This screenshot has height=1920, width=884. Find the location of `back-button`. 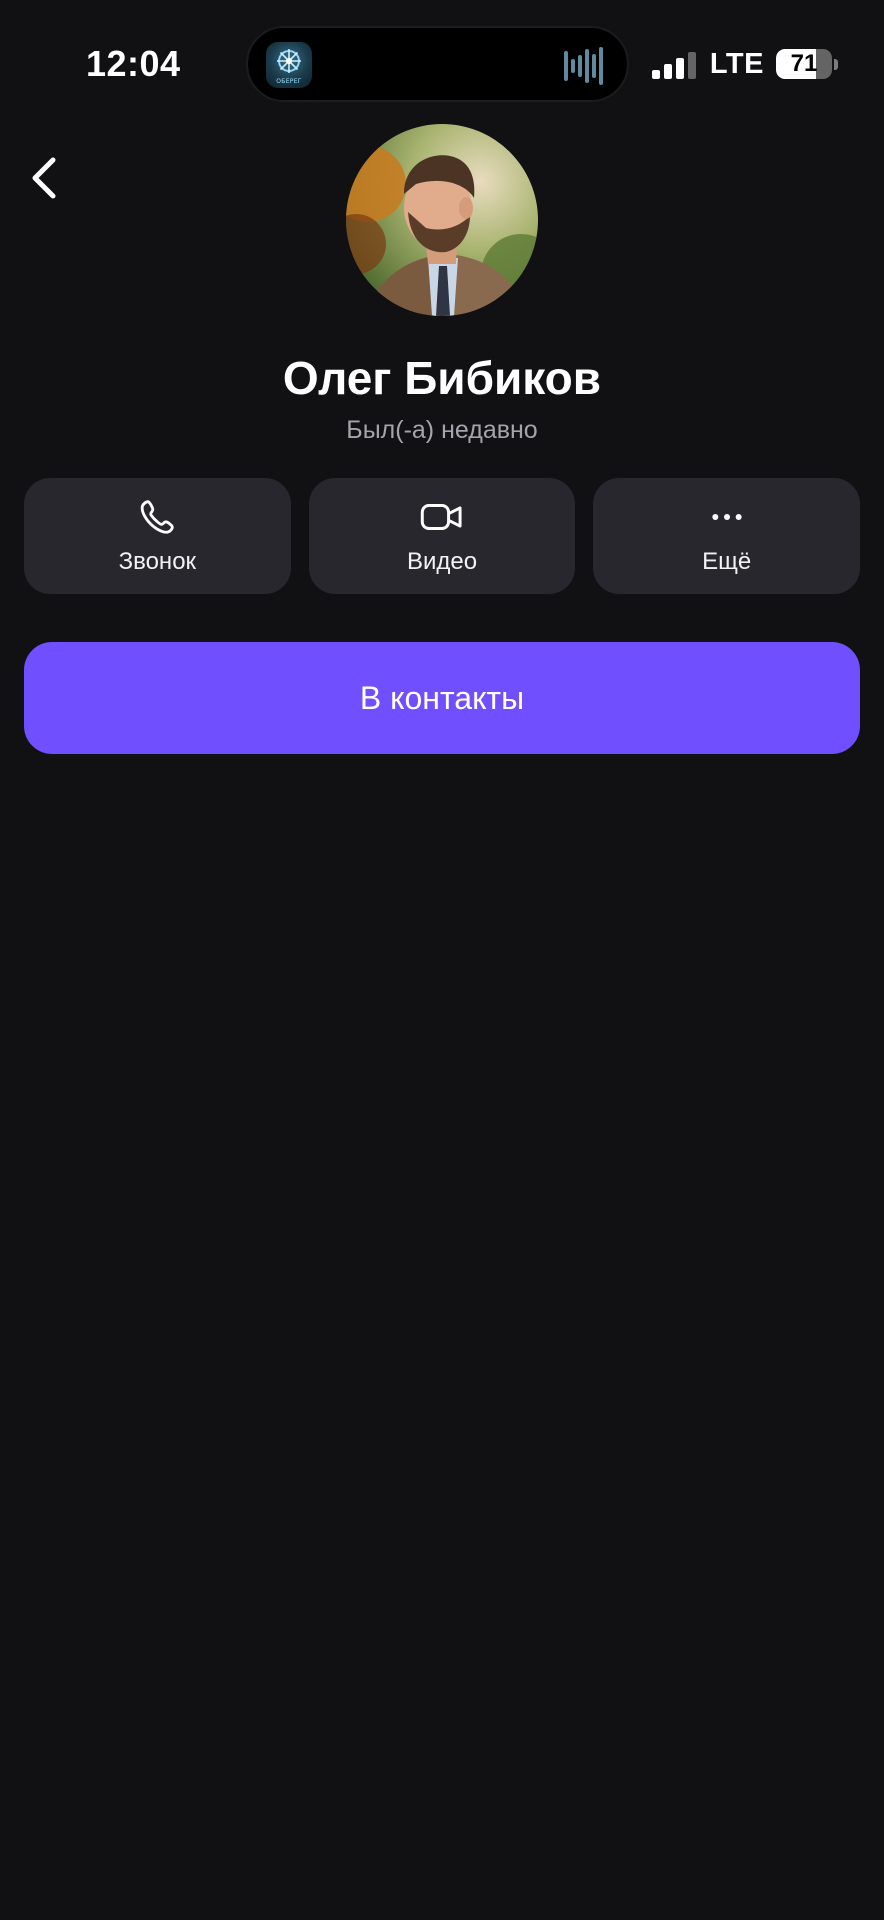

back-button is located at coordinates (44, 178).